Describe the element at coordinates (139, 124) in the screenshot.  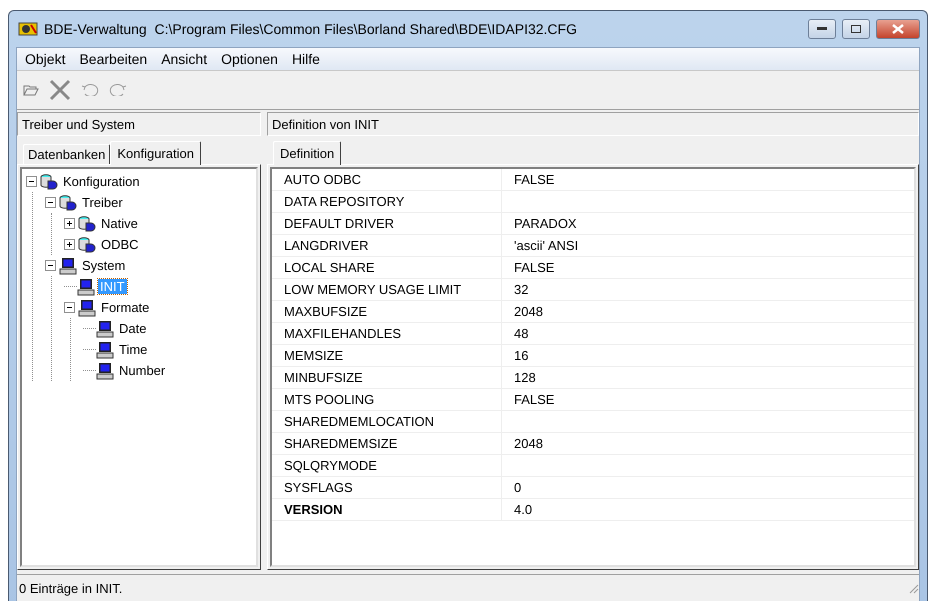
I see `panel-header: Treiber und System` at that location.